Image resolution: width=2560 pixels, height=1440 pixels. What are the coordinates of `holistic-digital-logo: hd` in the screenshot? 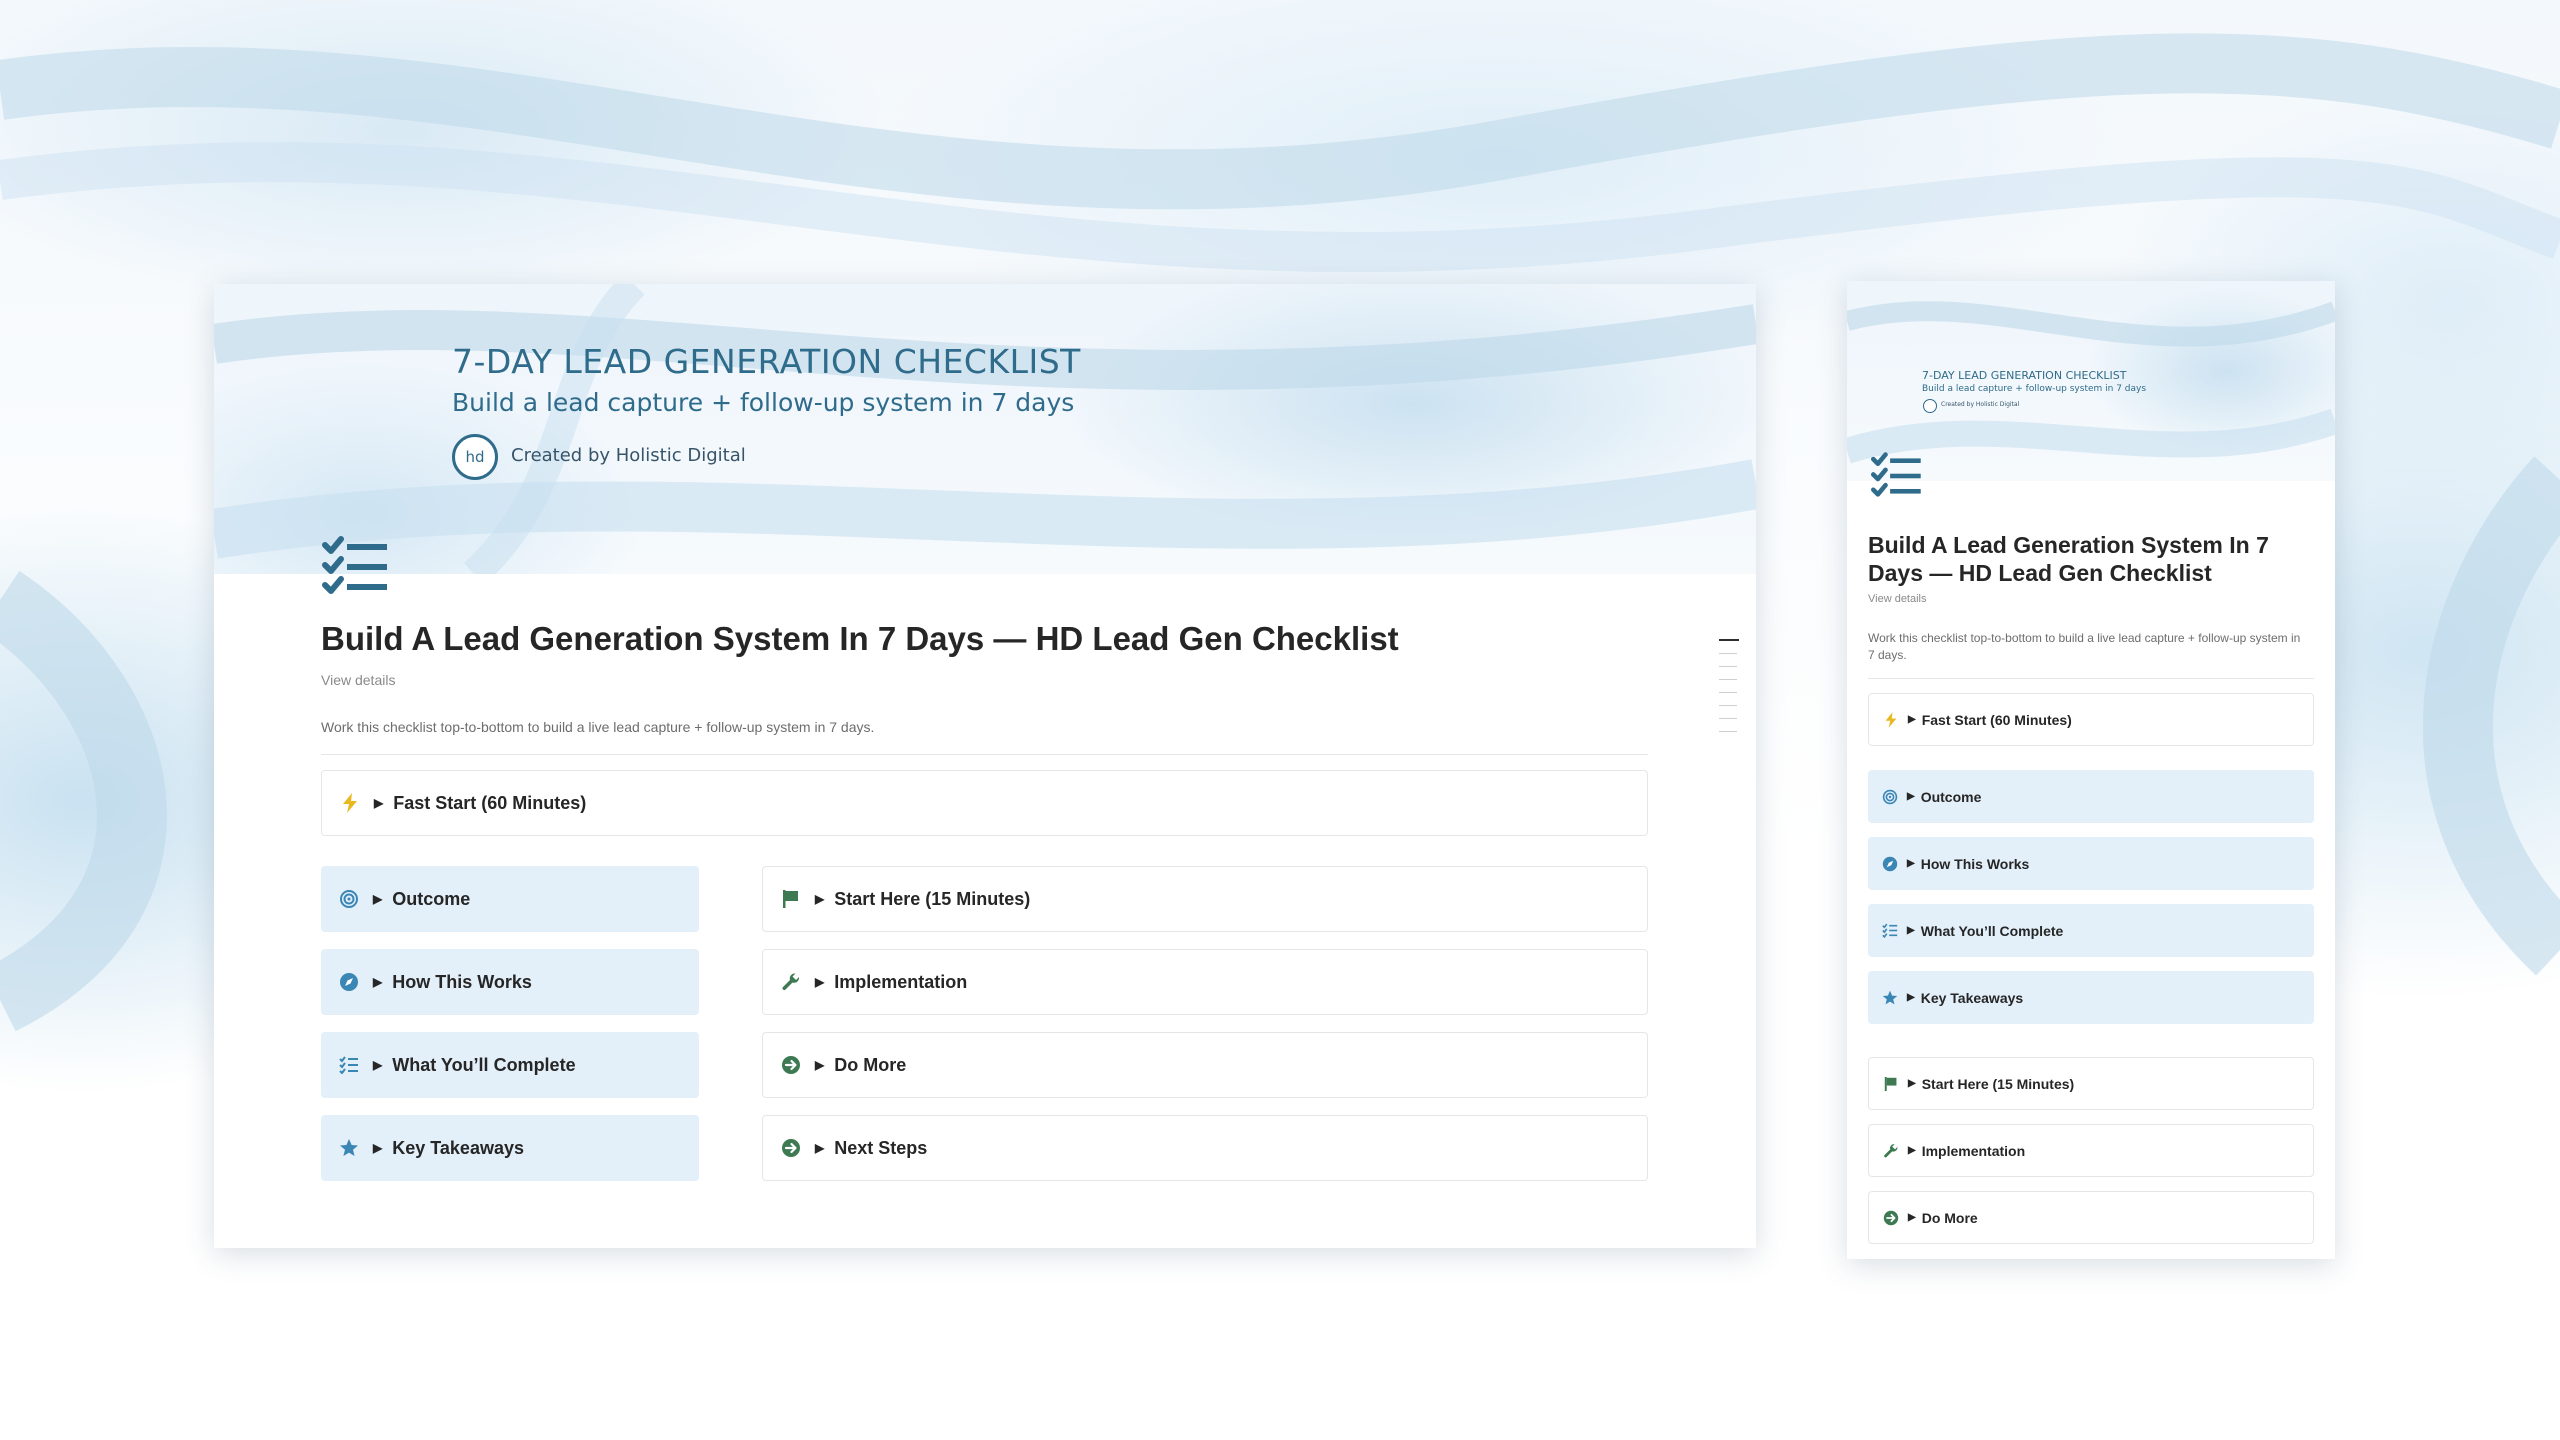 It's located at (475, 457).